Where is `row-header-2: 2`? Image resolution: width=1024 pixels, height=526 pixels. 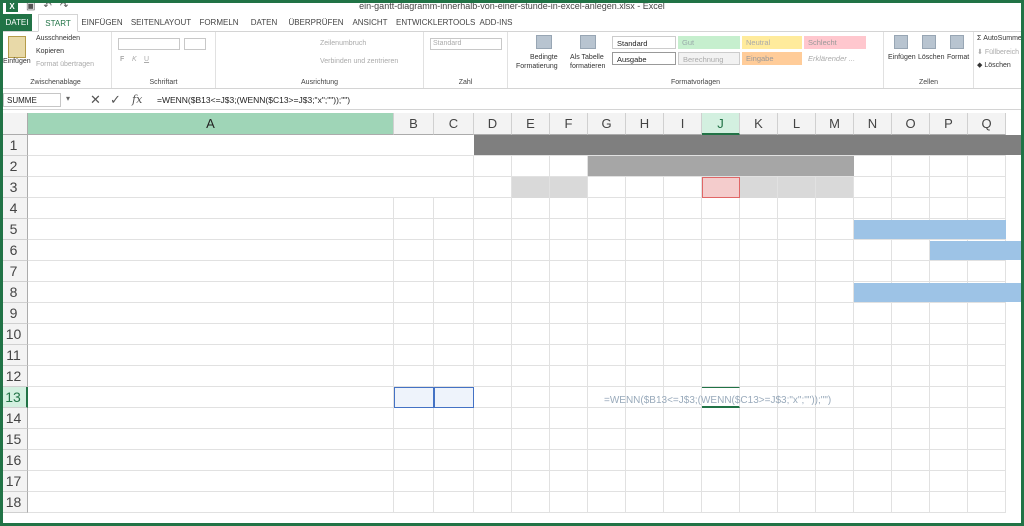
row-header-2: 2 is located at coordinates (14, 166).